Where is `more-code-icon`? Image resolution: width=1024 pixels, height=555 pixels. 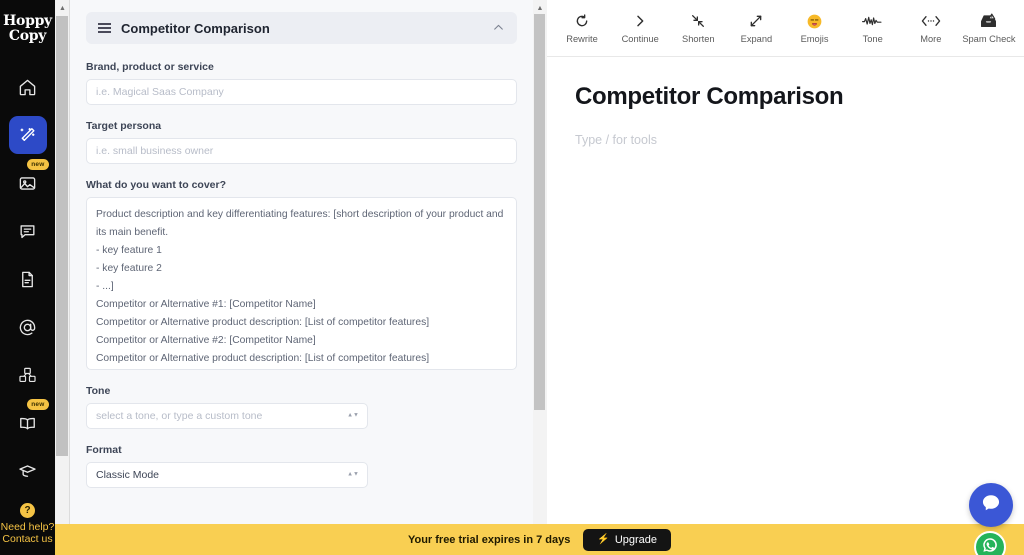
more-code-icon is located at coordinates (931, 21).